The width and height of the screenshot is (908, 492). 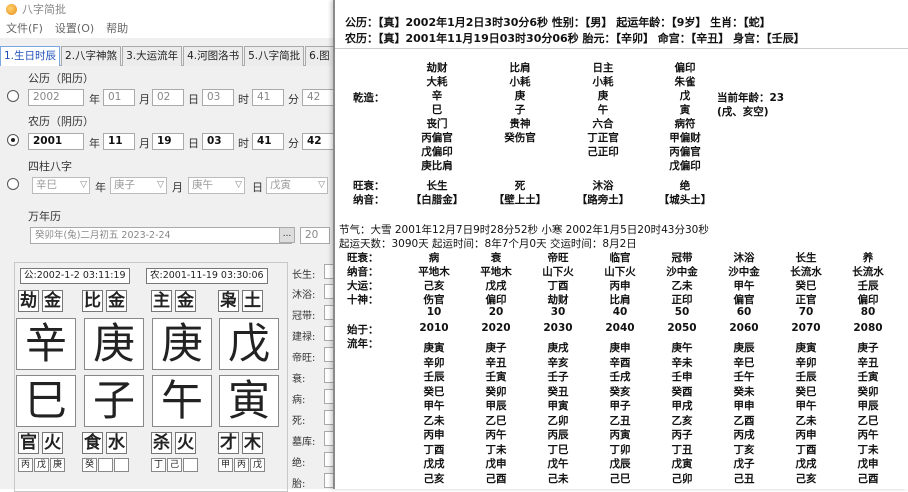 I want to click on dayun-cell: 衰, so click(x=496, y=258).